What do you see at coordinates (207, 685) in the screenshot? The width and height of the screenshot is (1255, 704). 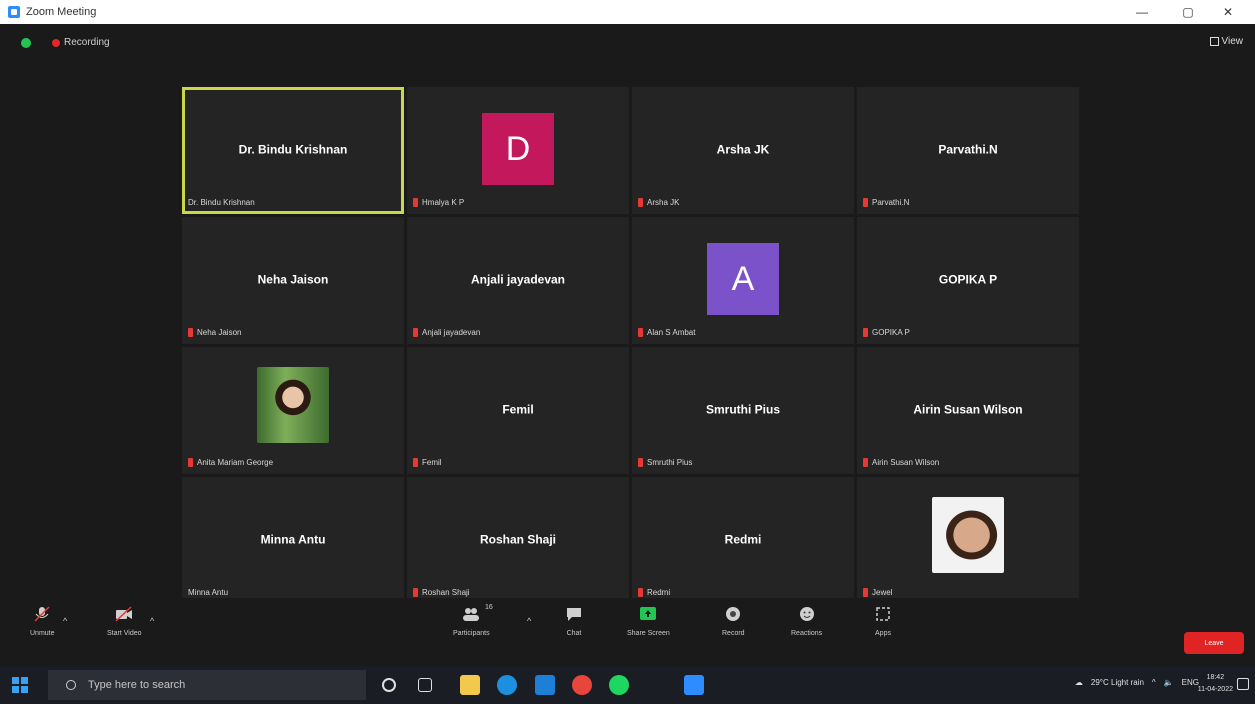 I see `taskbar-search-box: Type here to search` at bounding box center [207, 685].